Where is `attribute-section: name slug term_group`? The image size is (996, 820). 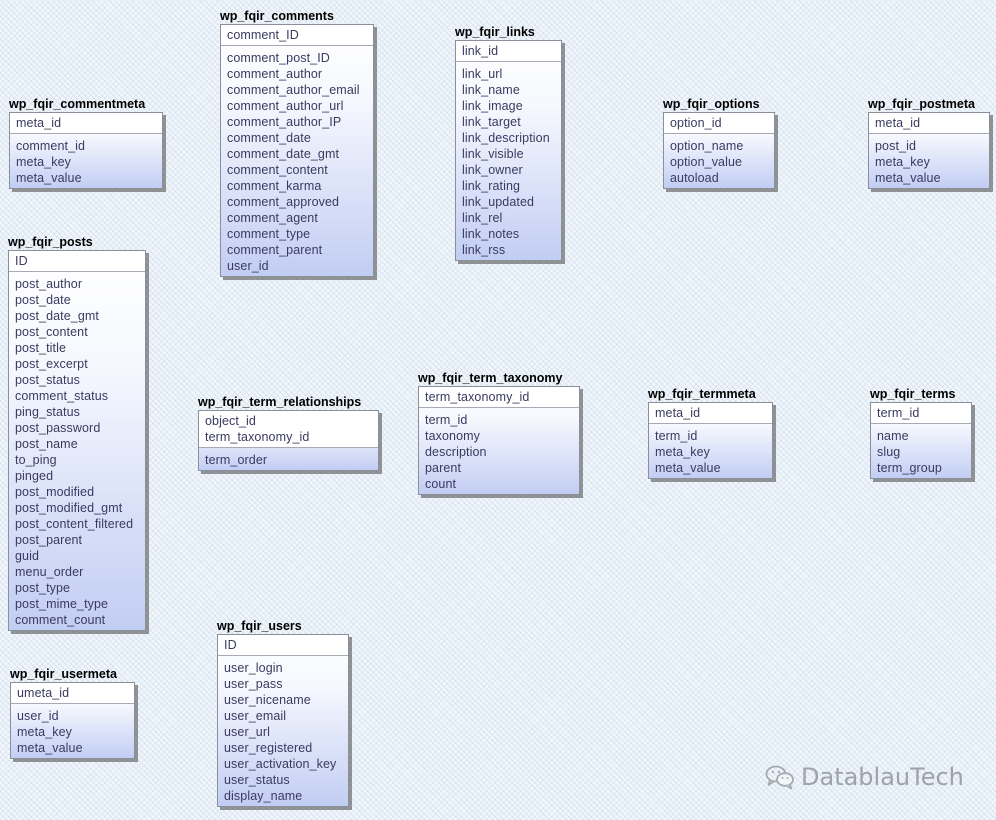 attribute-section: name slug term_group is located at coordinates (921, 451).